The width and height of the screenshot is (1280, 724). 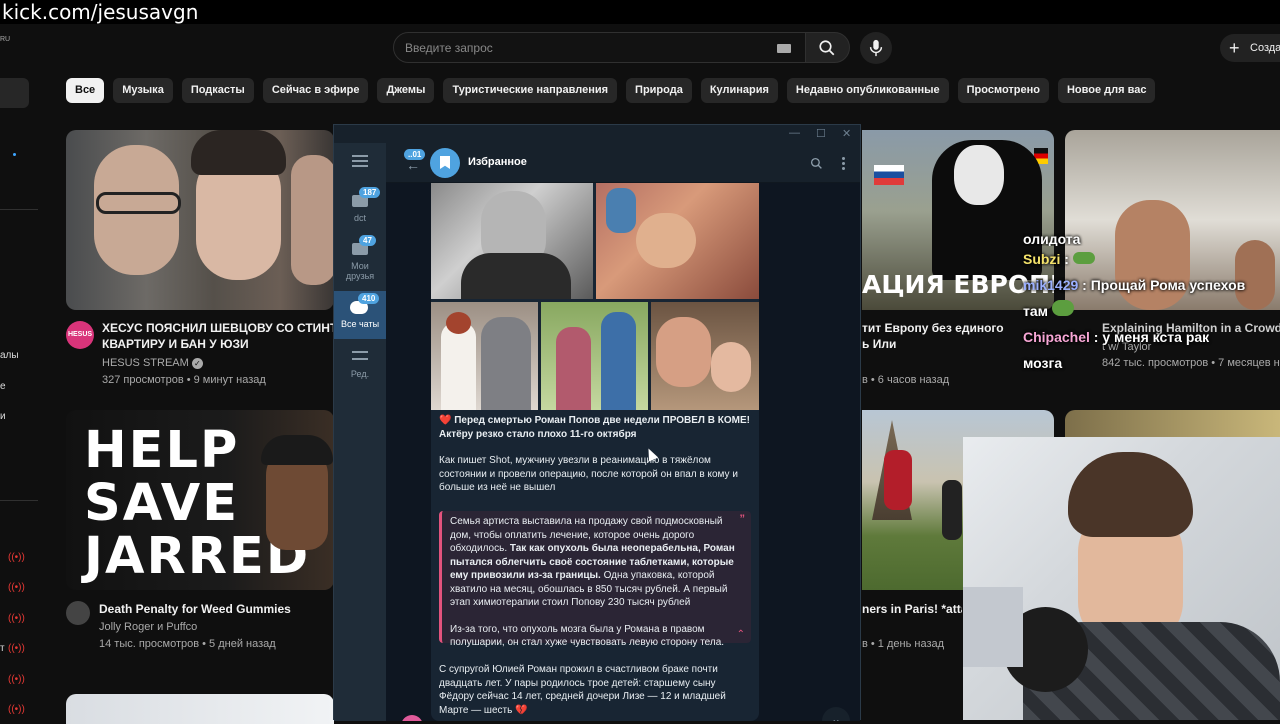 I want to click on folder-edit: Ред., so click(x=360, y=363).